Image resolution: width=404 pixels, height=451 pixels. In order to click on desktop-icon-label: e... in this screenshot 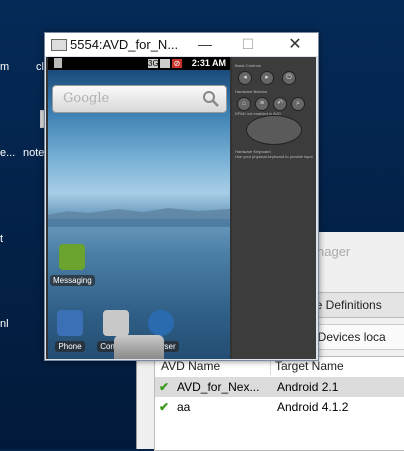, I will do `click(7, 153)`.